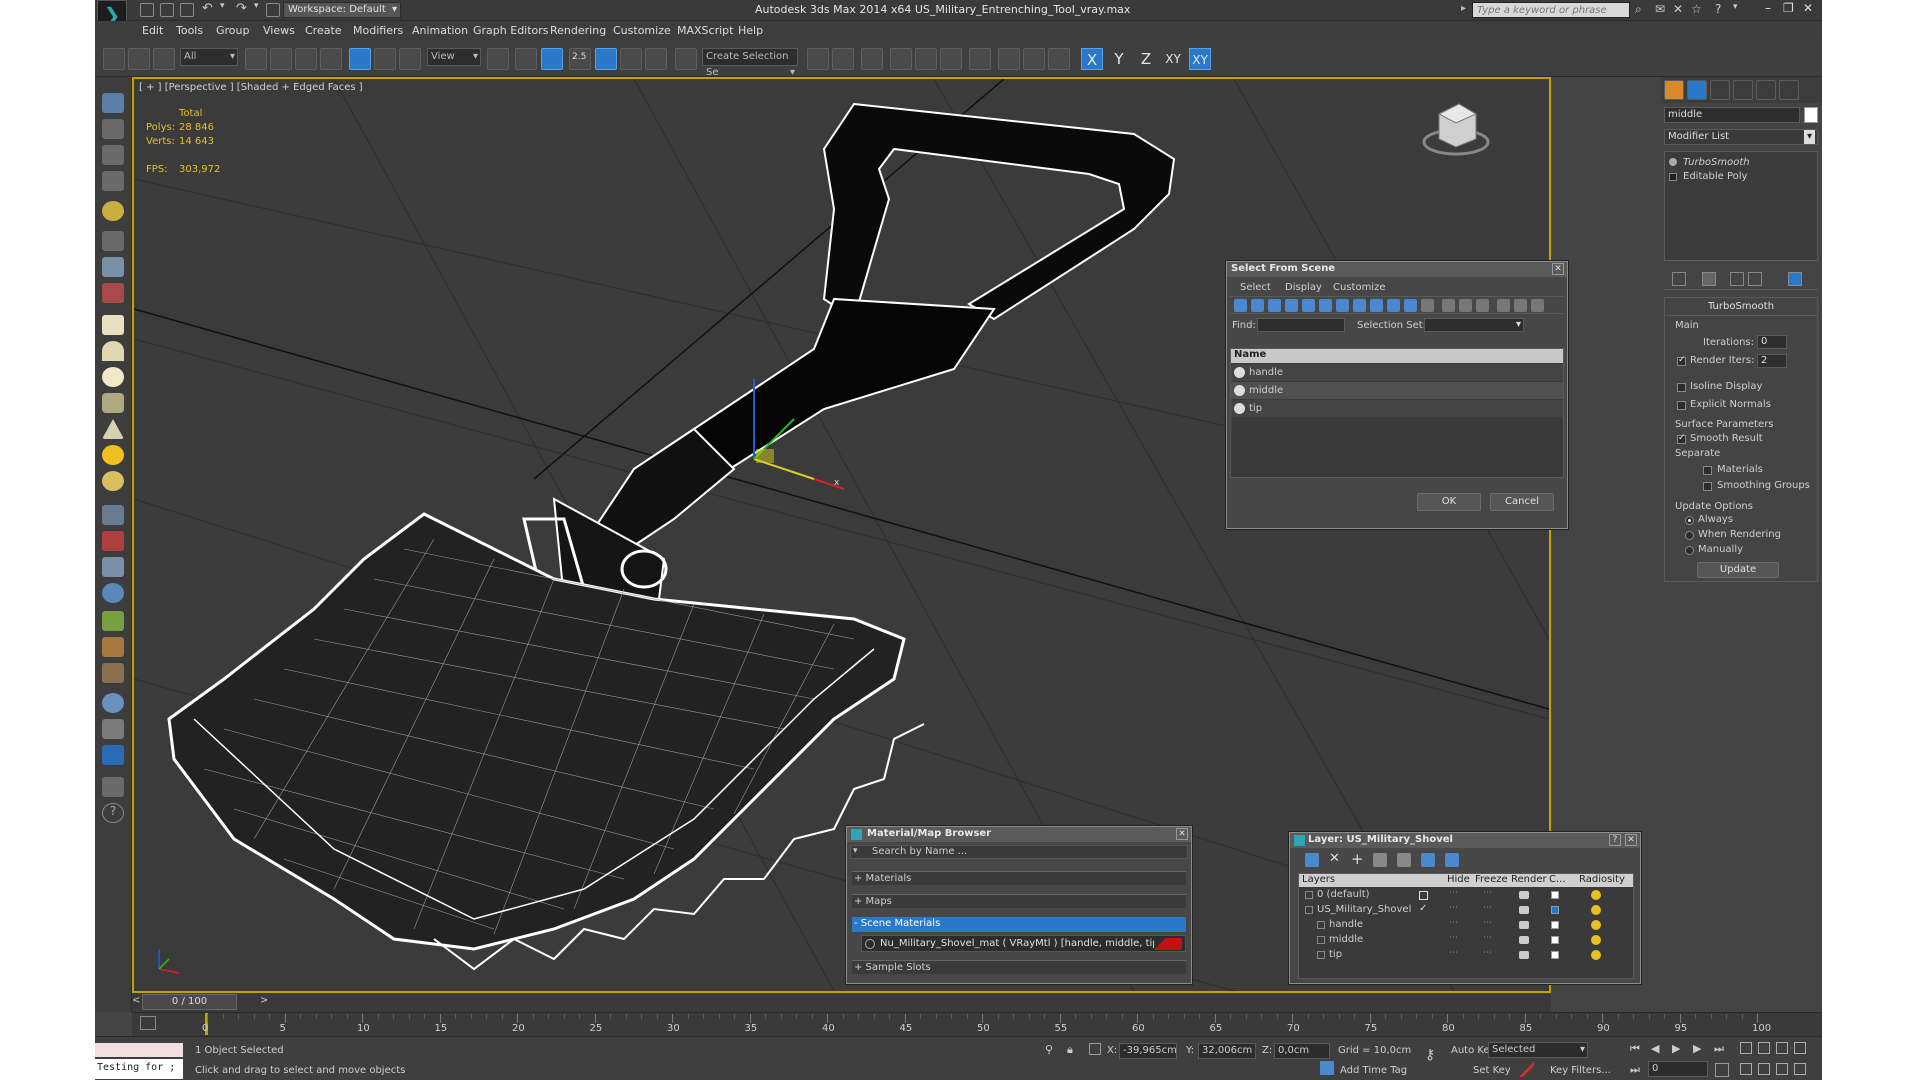 The width and height of the screenshot is (1920, 1080). I want to click on maximize-viewport-icon, so click(1800, 1069).